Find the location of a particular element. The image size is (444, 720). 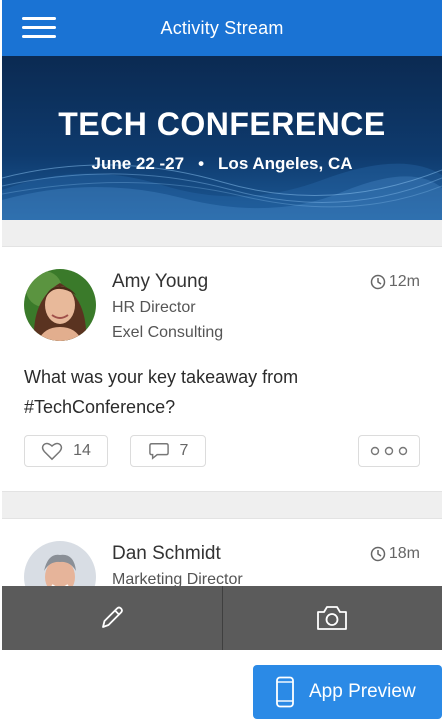

camera-icon is located at coordinates (332, 618).